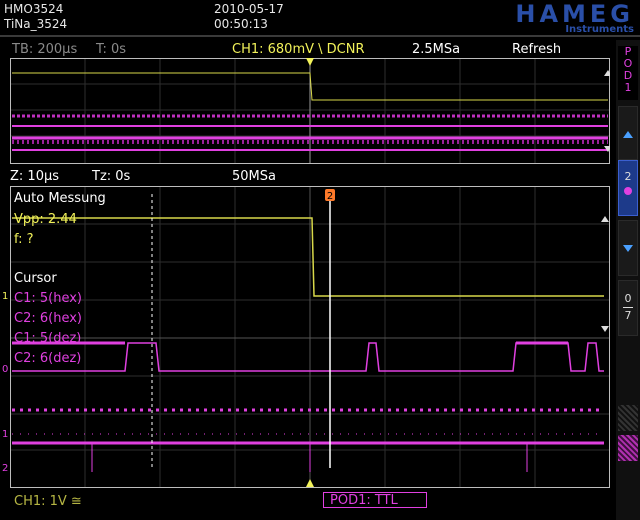 This screenshot has height=520, width=640. Describe the element at coordinates (24, 239) in the screenshot. I see `freq-measurement: f: ?` at that location.